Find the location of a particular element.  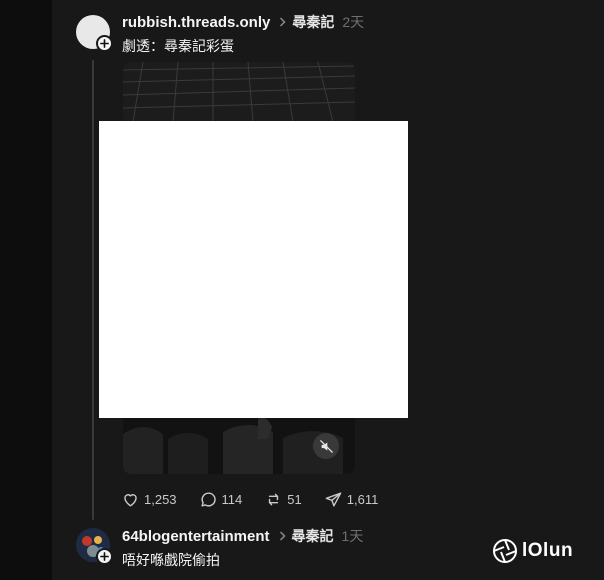

share-count: 1,611 is located at coordinates (362, 499).